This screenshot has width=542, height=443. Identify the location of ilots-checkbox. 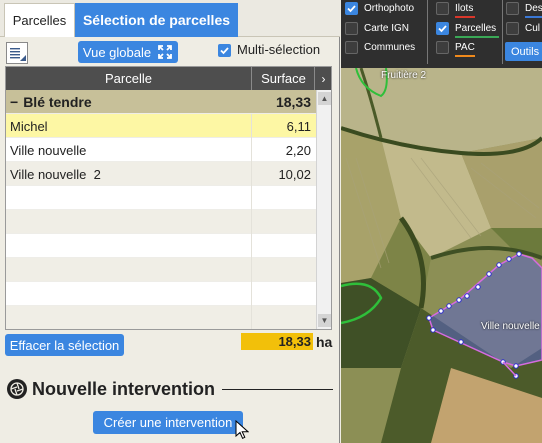
(442, 8).